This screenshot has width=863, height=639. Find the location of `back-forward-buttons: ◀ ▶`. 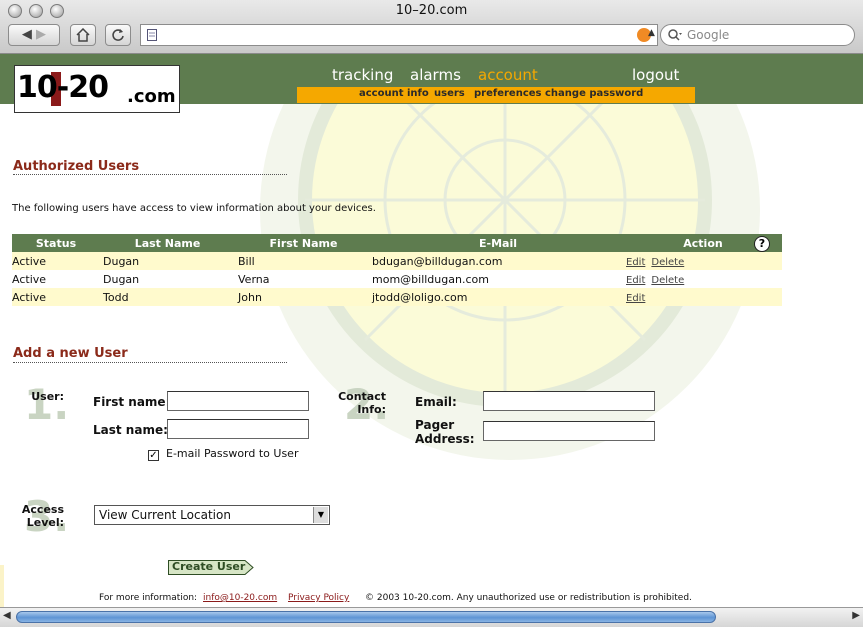

back-forward-buttons: ◀ ▶ is located at coordinates (34, 35).